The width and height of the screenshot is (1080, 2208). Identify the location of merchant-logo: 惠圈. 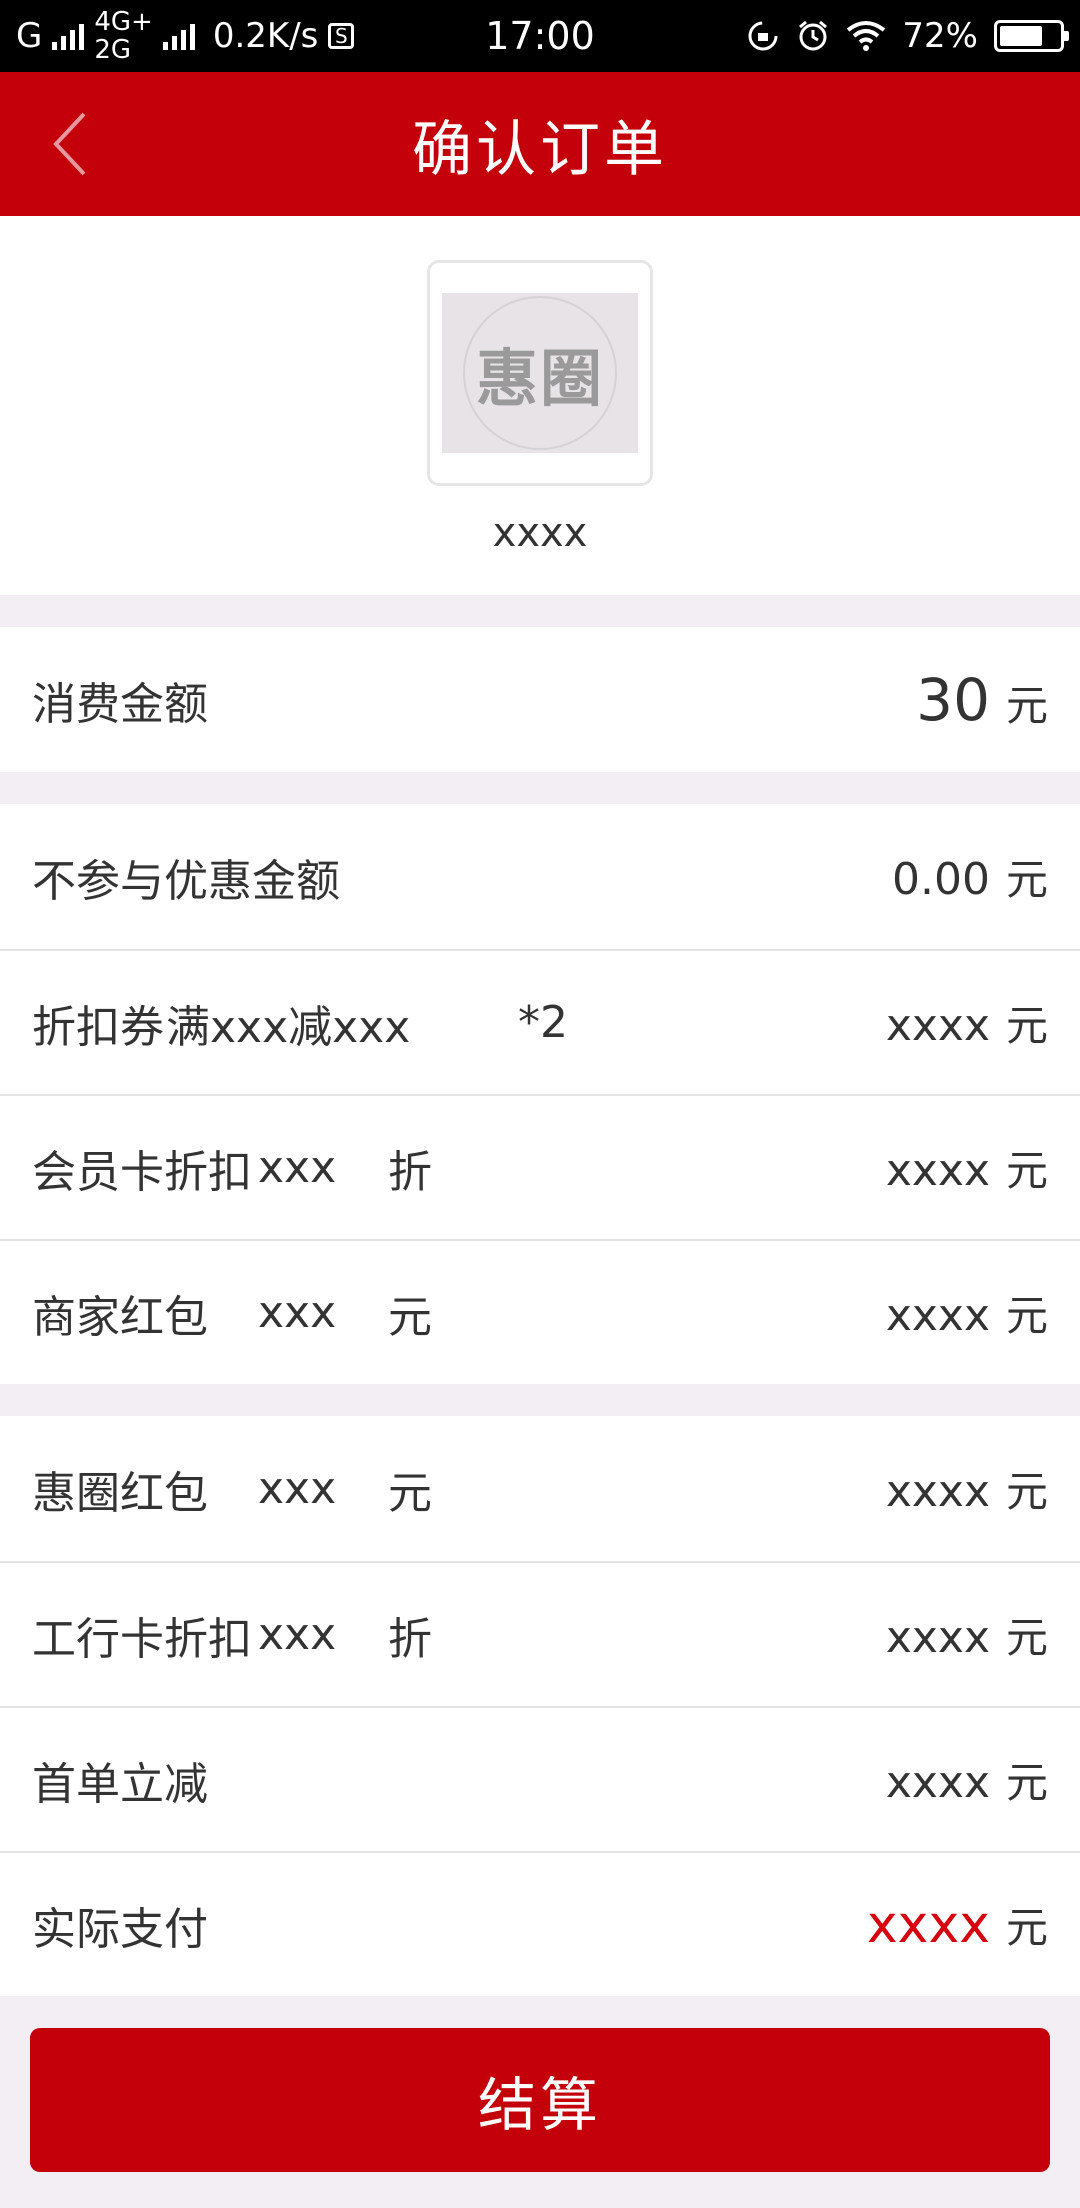
(540, 373).